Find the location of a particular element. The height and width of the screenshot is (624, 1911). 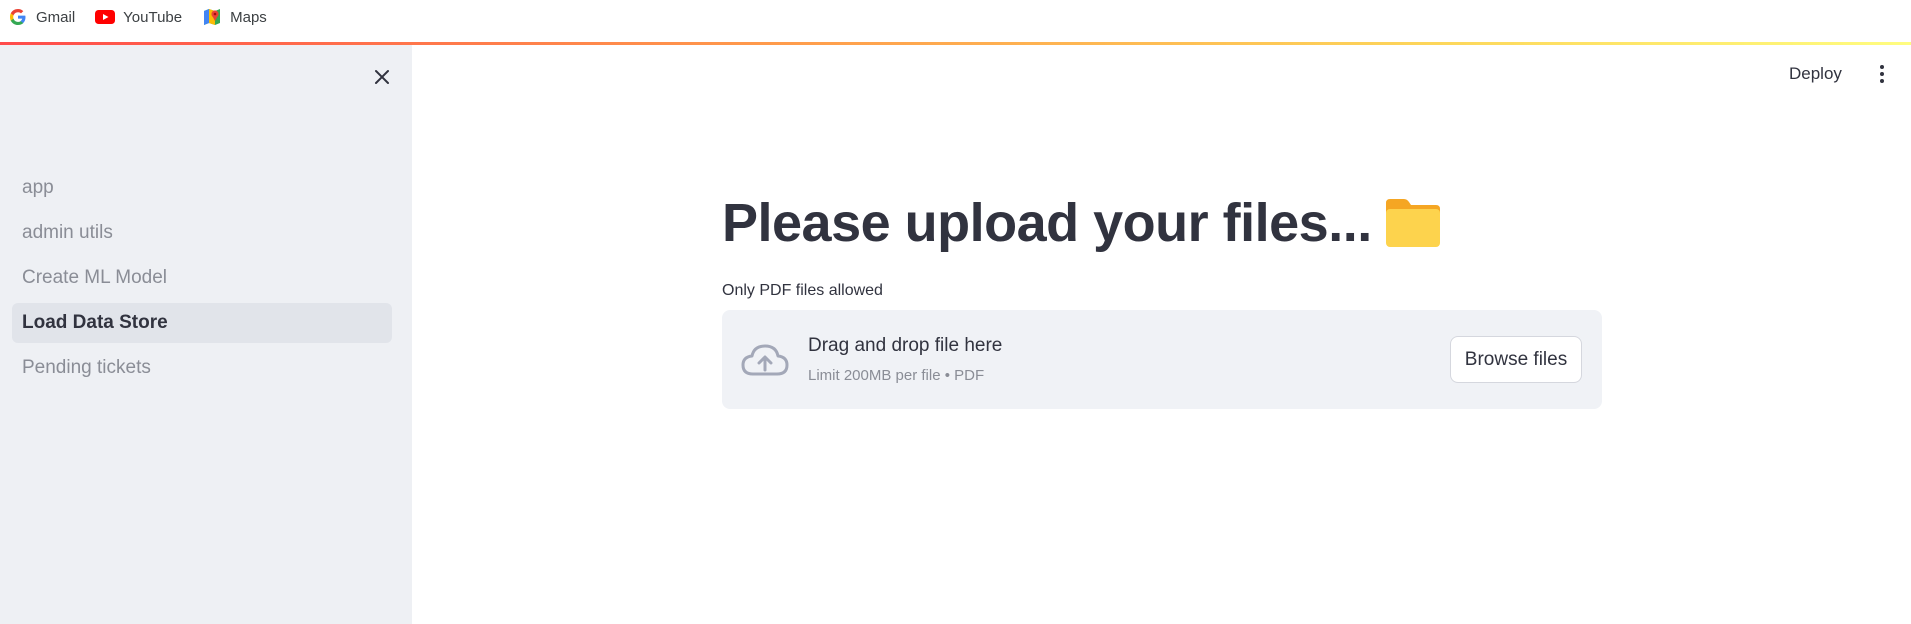

uploader-label: Only PDF files allowed is located at coordinates (802, 290).